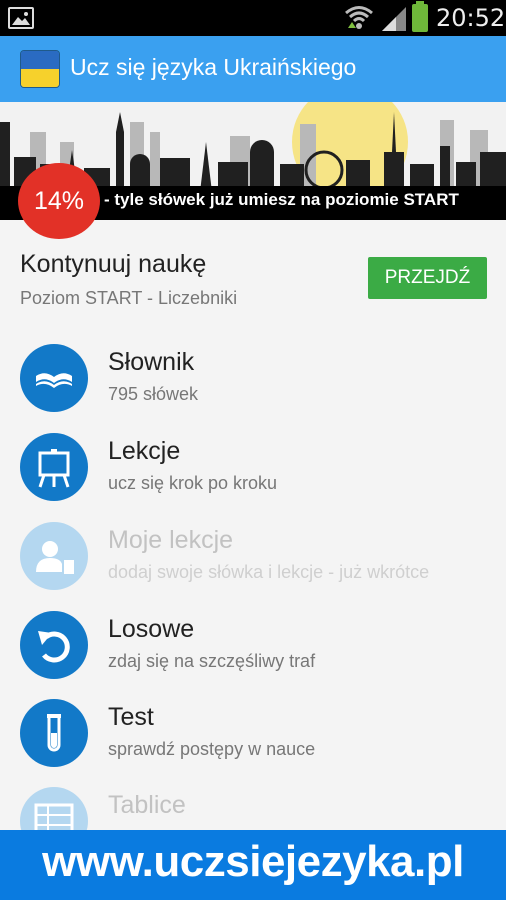 This screenshot has height=900, width=506. Describe the element at coordinates (54, 467) in the screenshot. I see `easel-icon` at that location.